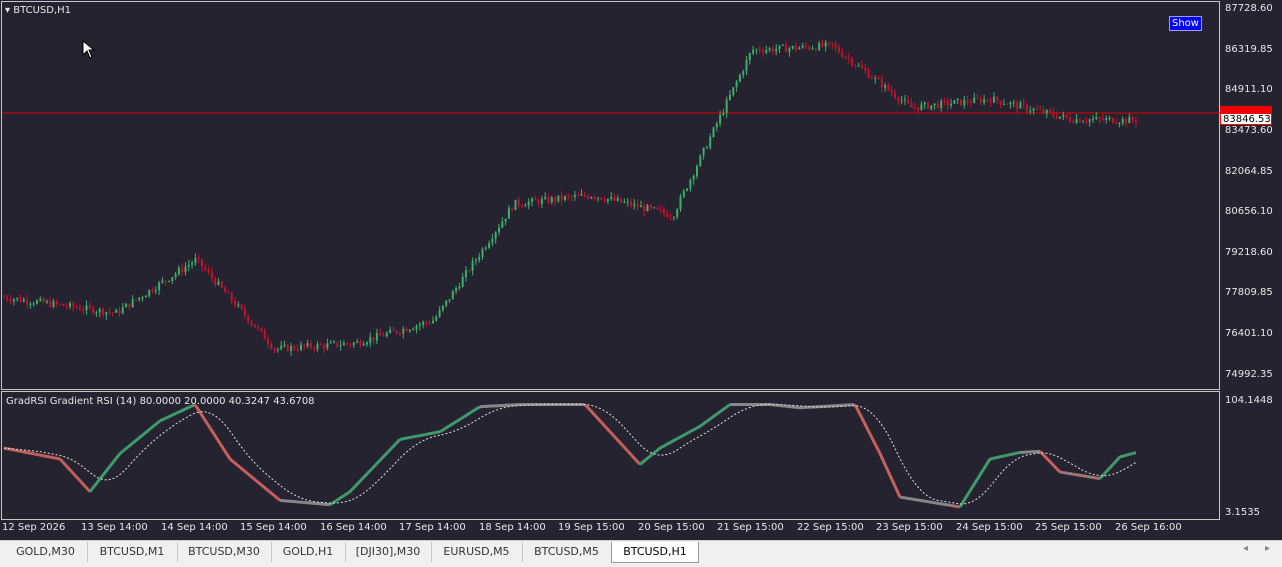 The height and width of the screenshot is (567, 1282). What do you see at coordinates (655, 552) in the screenshot?
I see `chart-tab: BTCUSD,H1` at bounding box center [655, 552].